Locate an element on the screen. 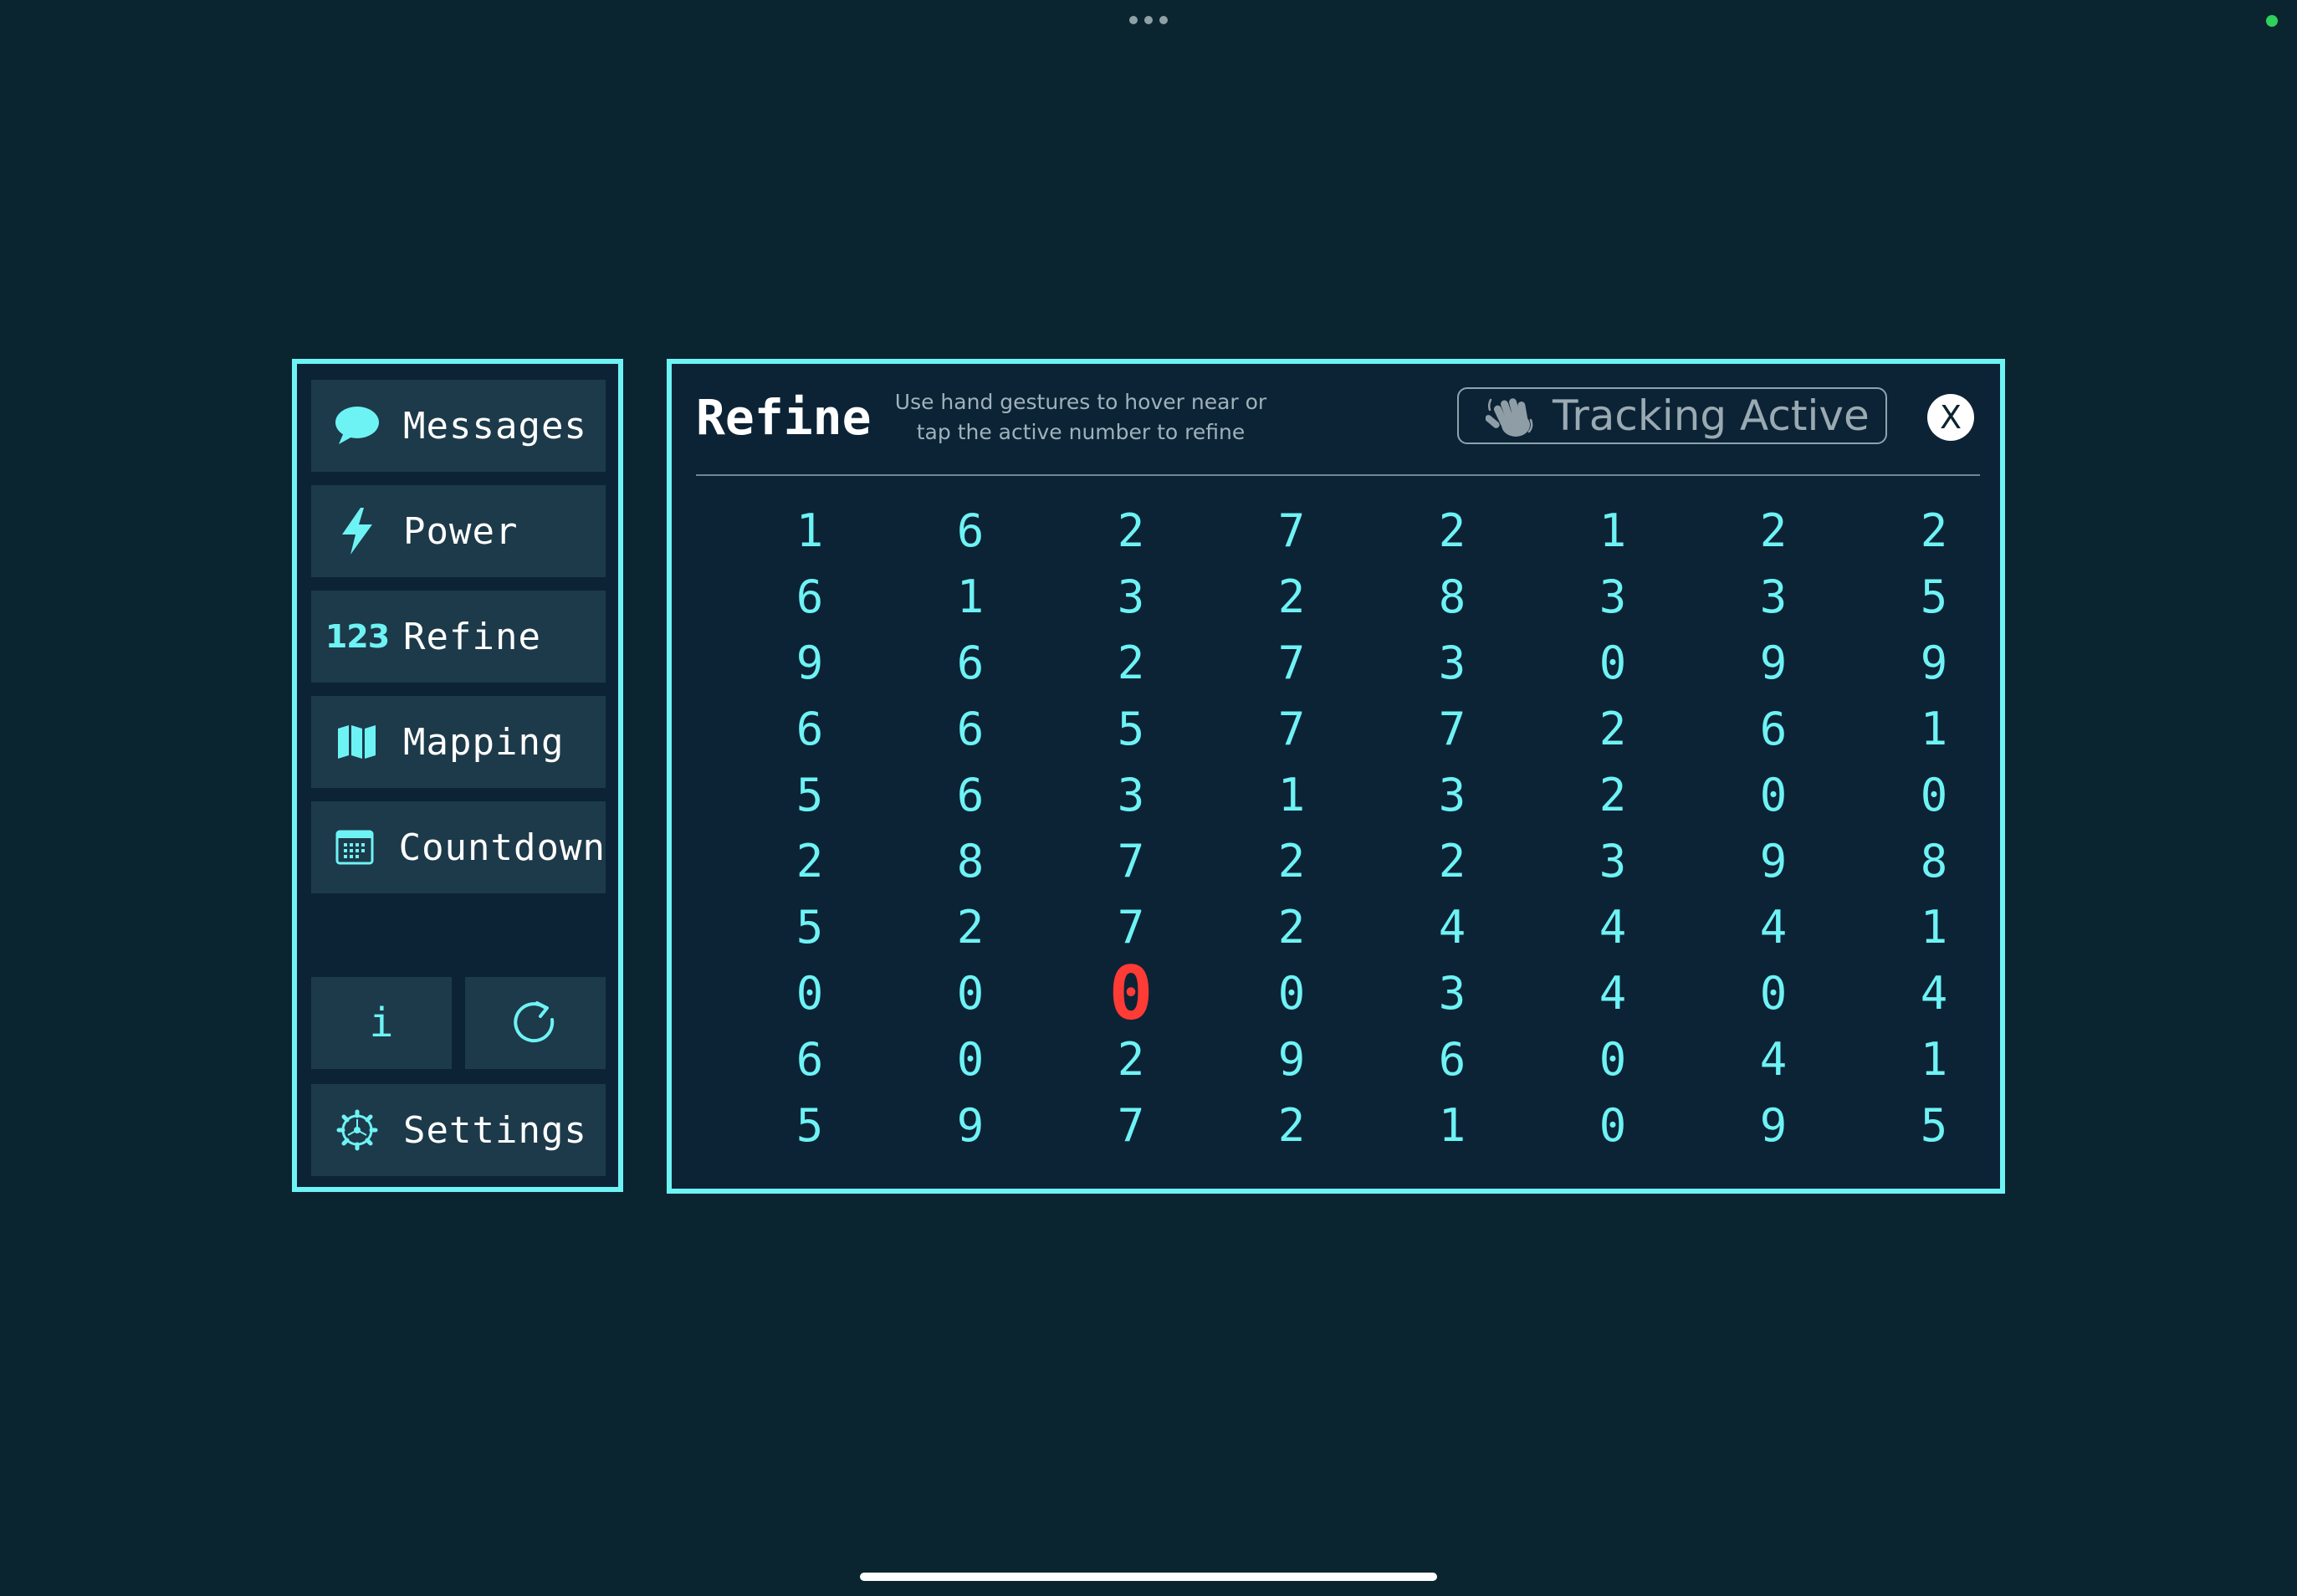 This screenshot has width=2297, height=1596. sidebar-item-label: Messages is located at coordinates (495, 426).